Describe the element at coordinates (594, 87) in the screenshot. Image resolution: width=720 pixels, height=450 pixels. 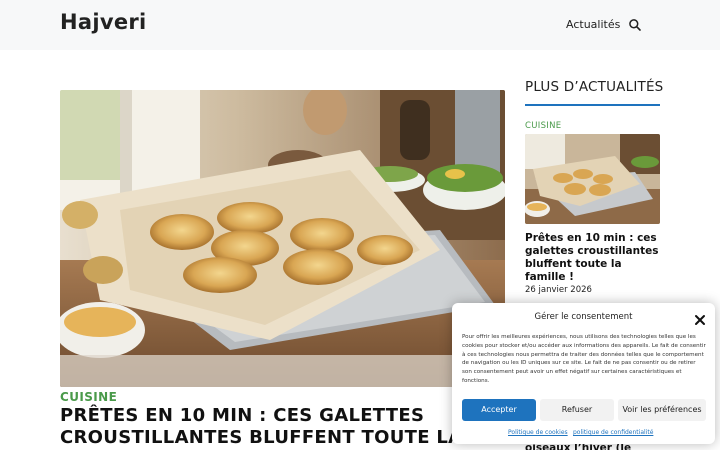
I see `sidebar-heading: PLUS D’ACTUALITÉS` at that location.